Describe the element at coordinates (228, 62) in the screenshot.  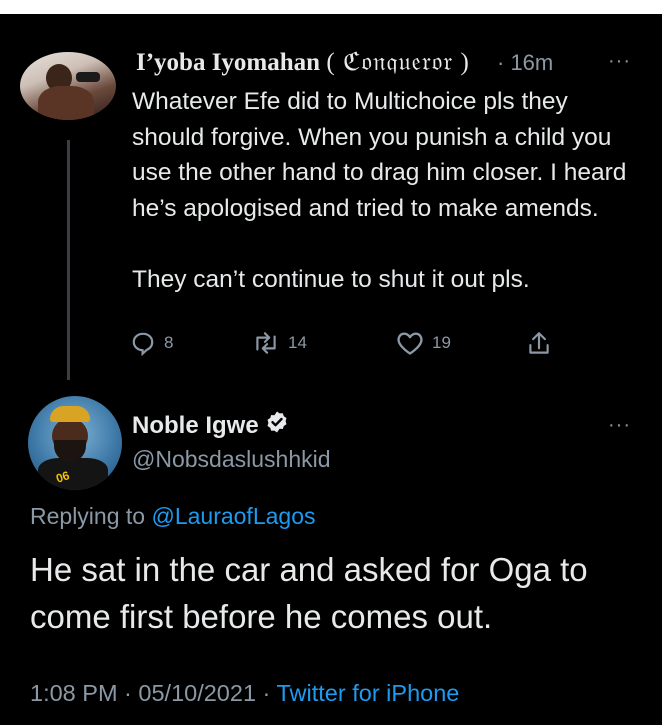
I see `parent-author-name-text: I’yoba Iyomahan` at that location.